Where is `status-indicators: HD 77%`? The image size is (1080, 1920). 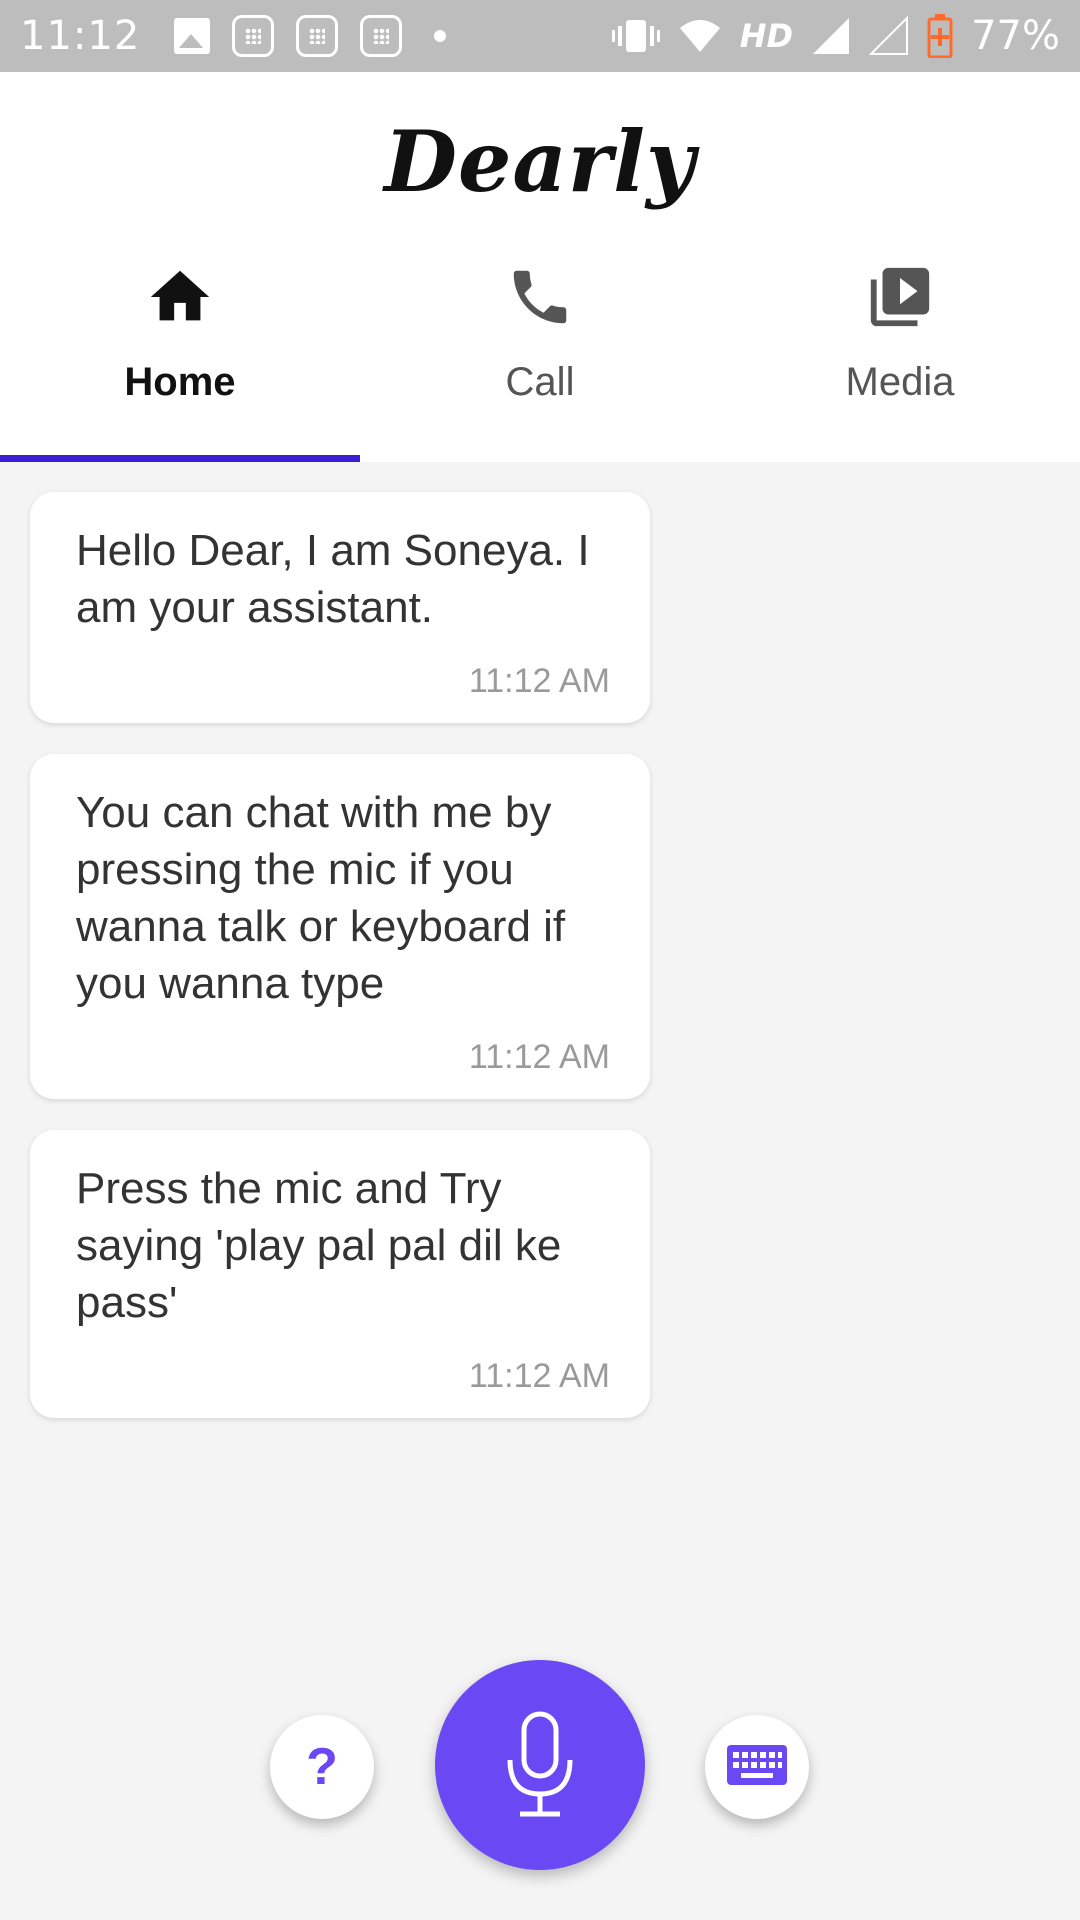
status-indicators: HD 77% is located at coordinates (835, 36).